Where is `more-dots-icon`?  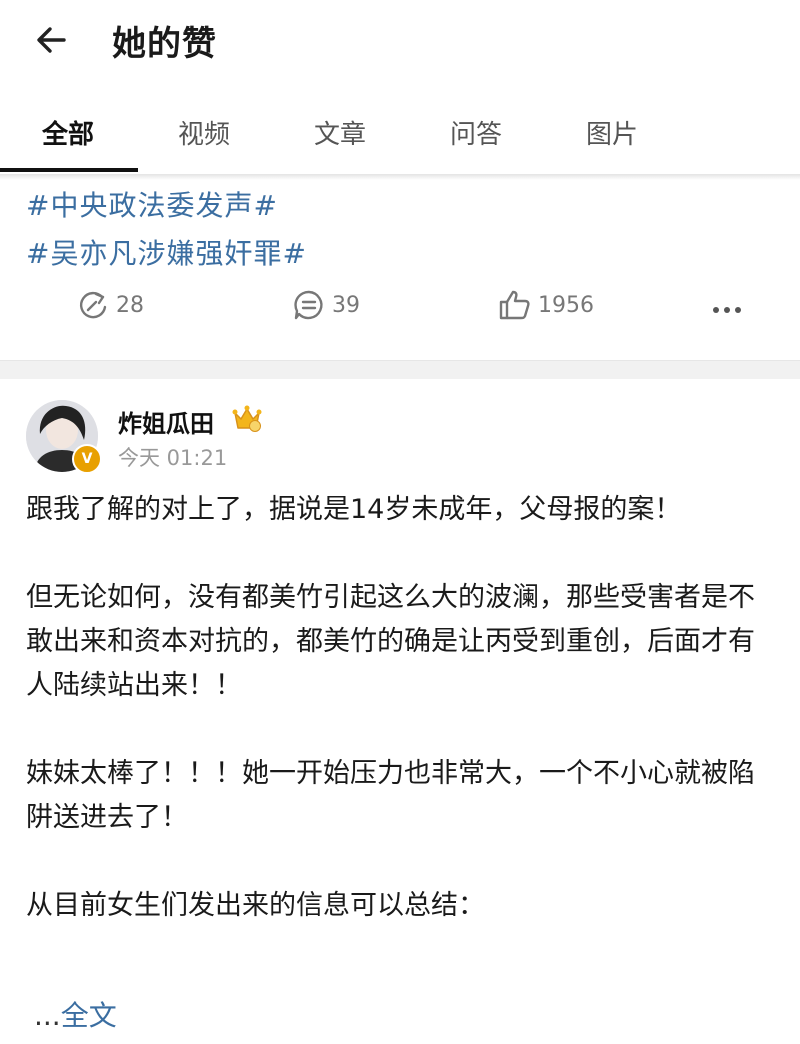
more-dots-icon is located at coordinates (727, 310).